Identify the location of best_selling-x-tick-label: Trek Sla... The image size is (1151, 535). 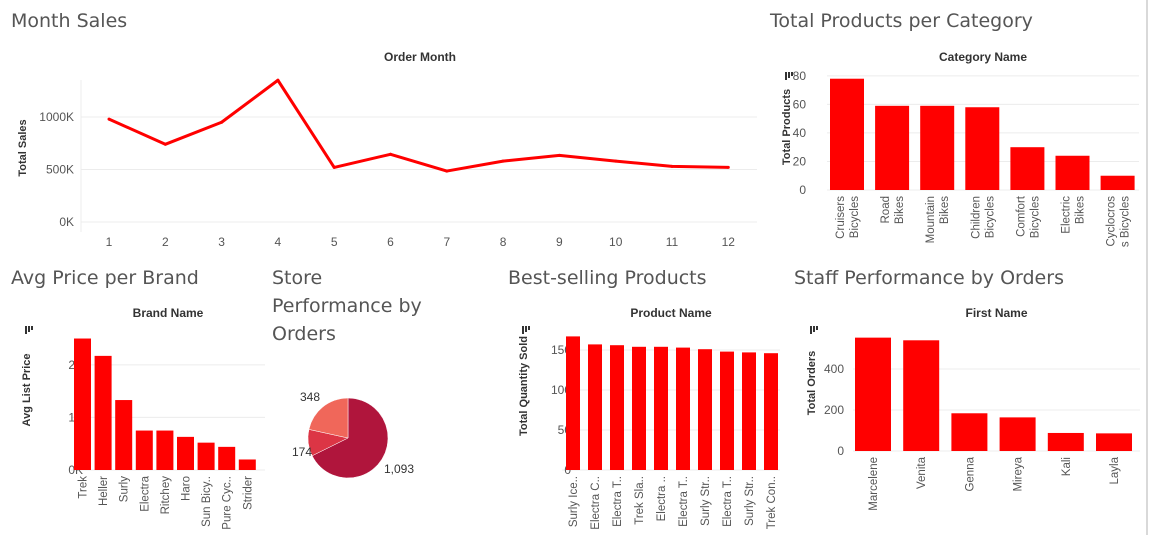
(640, 500).